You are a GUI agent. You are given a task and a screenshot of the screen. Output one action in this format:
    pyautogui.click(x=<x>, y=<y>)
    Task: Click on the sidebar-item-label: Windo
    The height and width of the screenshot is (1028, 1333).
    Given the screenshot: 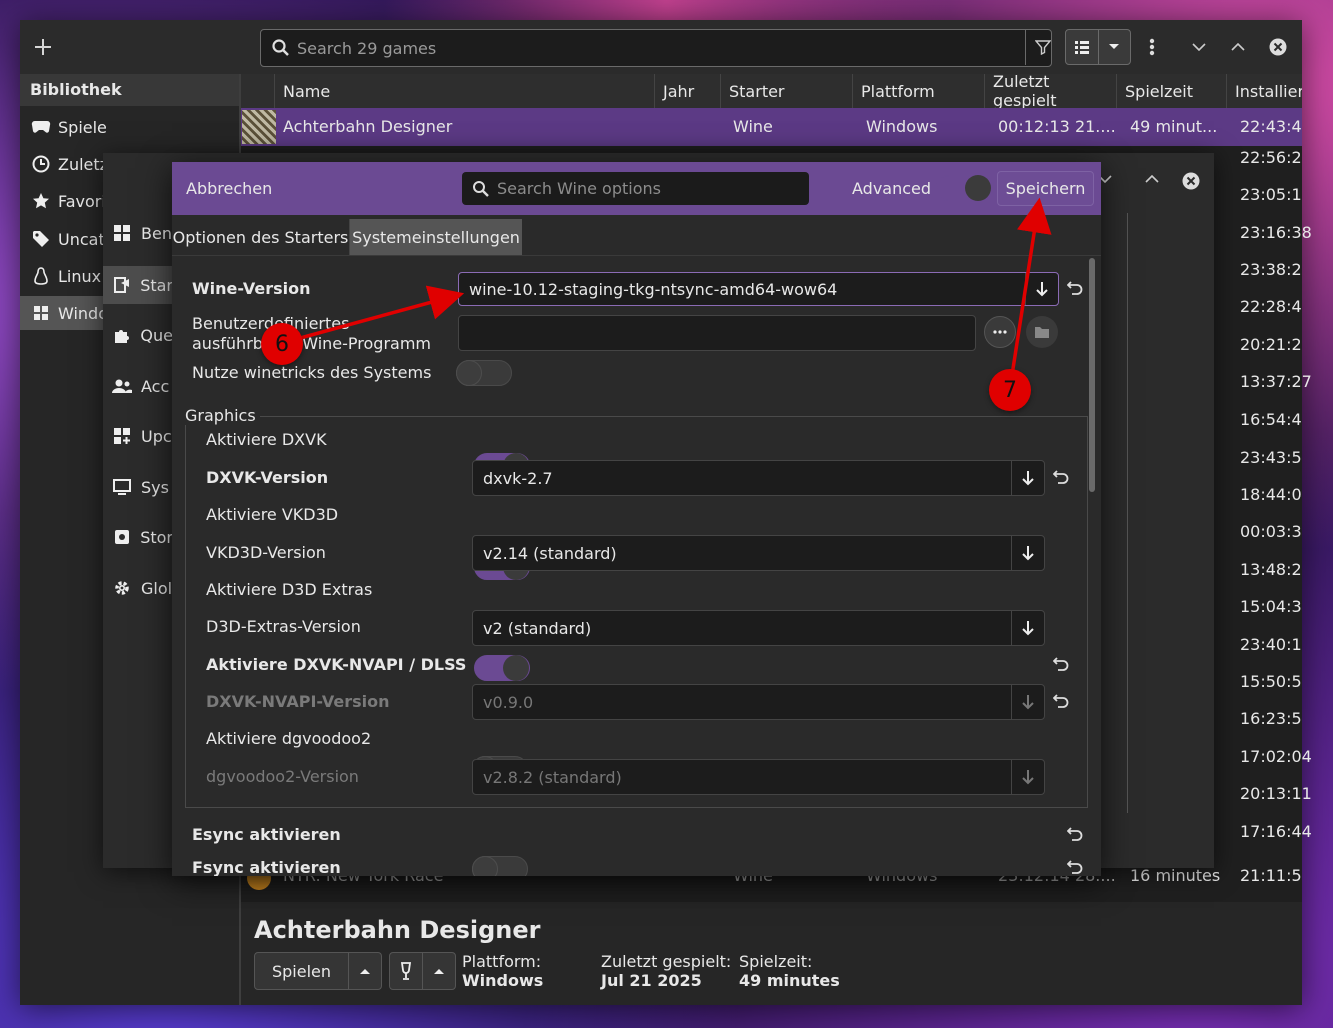 What is the action you would take?
    pyautogui.click(x=83, y=313)
    